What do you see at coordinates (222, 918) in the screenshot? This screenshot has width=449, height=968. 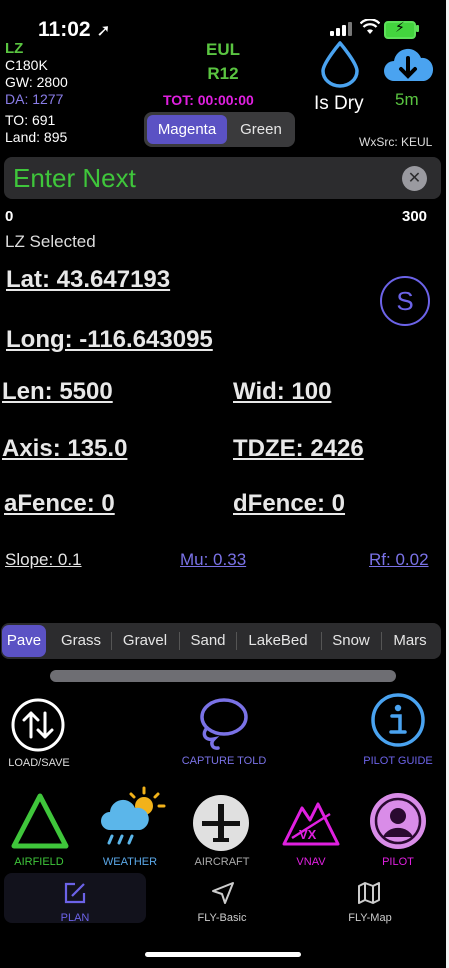 I see `tab-fly-basic-label: FLY-Basic` at bounding box center [222, 918].